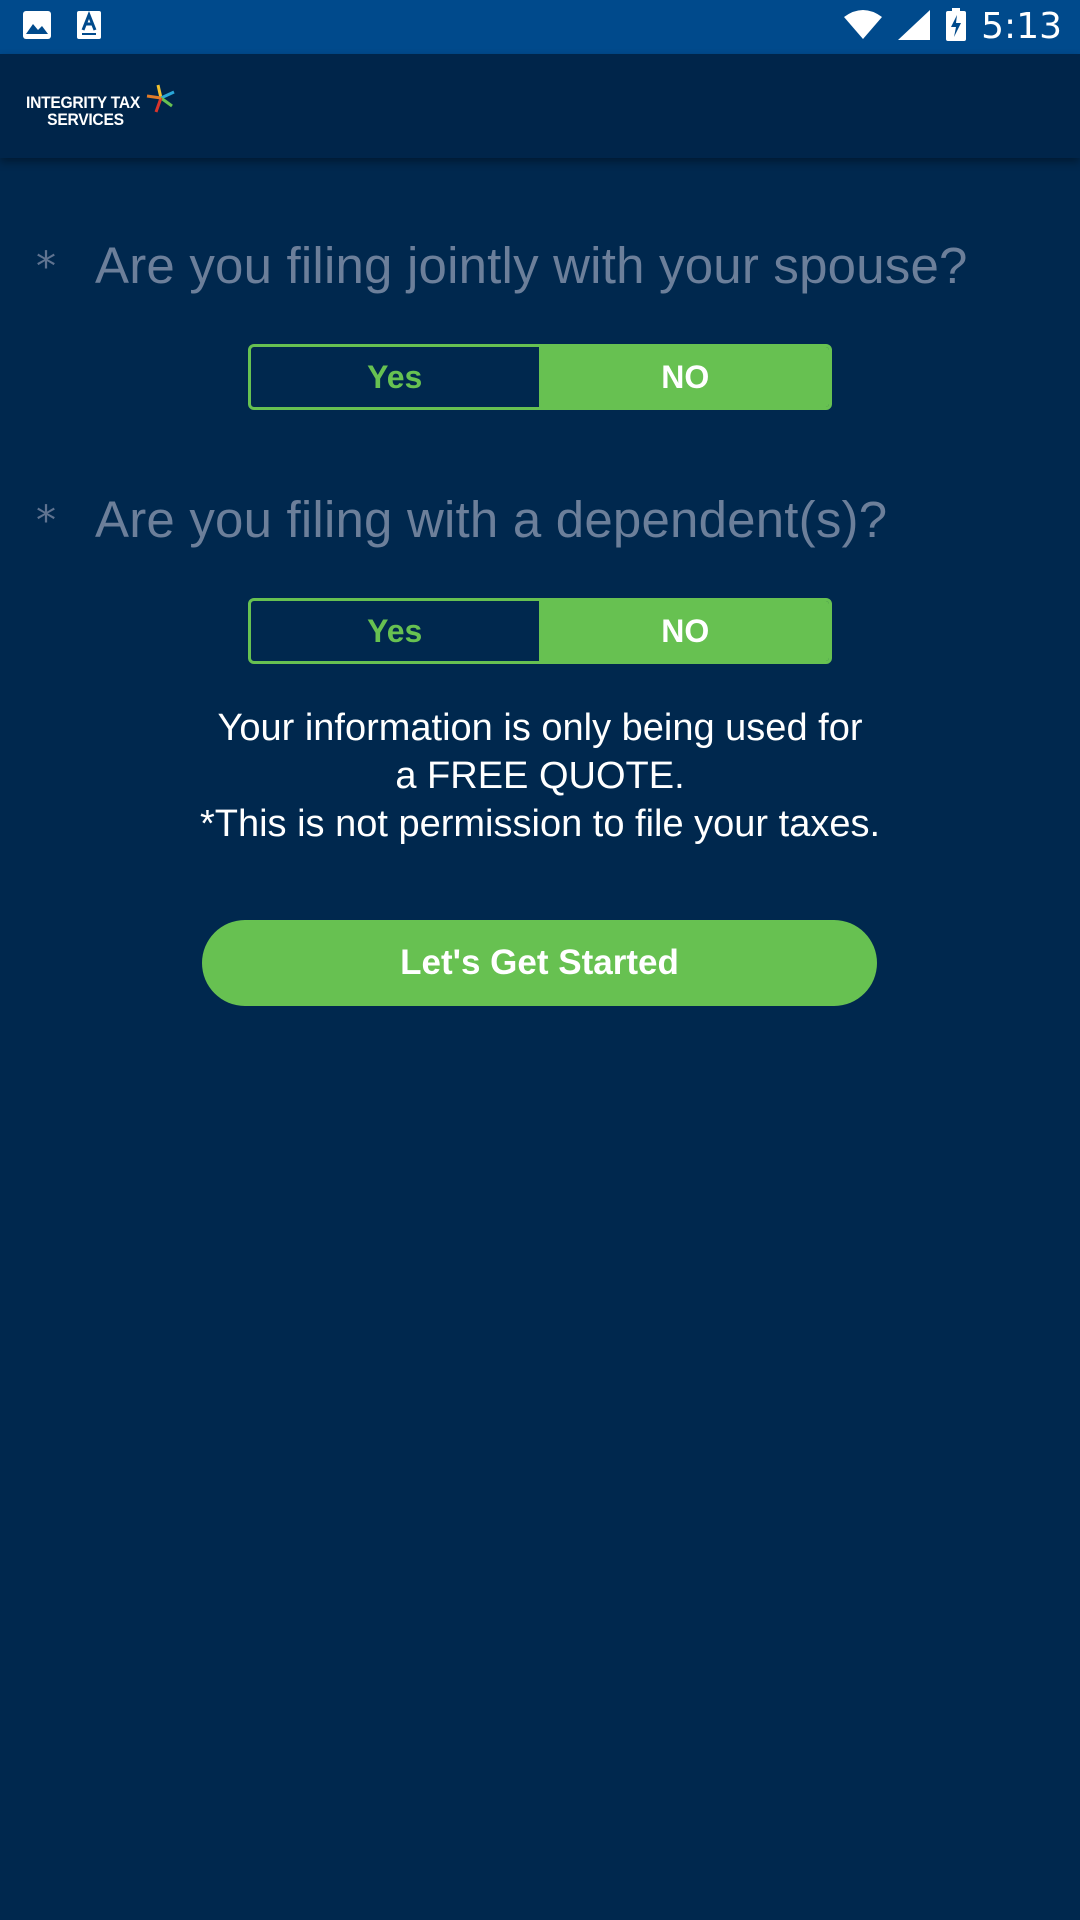 The image size is (1080, 1920). I want to click on filing-jointly-yes-button: Yes, so click(396, 377).